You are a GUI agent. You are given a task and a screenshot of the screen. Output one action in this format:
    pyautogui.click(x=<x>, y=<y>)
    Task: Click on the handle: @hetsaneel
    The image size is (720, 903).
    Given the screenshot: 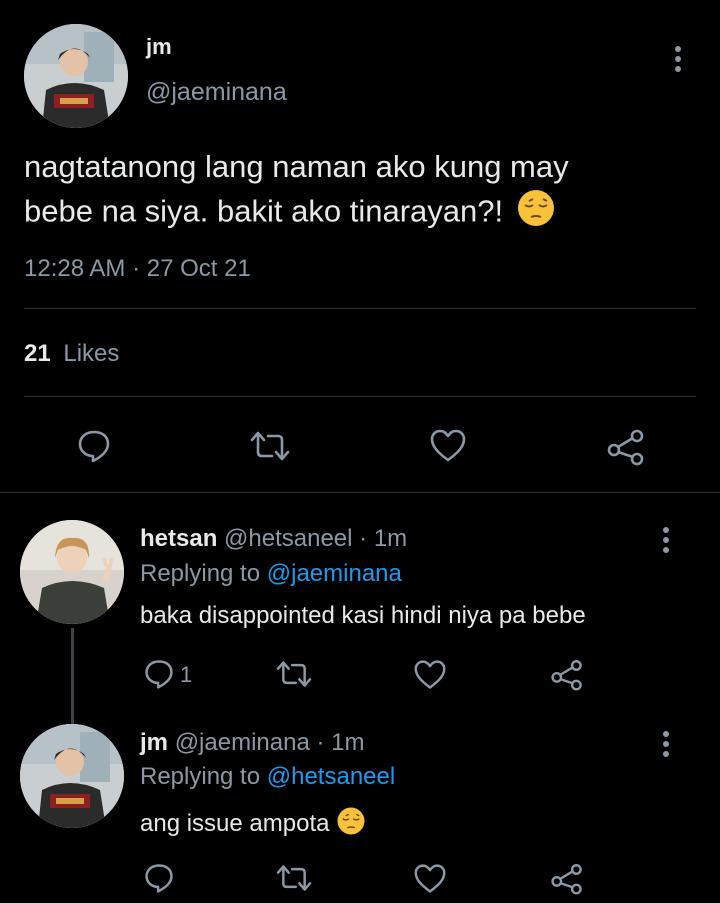 What is the action you would take?
    pyautogui.click(x=288, y=538)
    